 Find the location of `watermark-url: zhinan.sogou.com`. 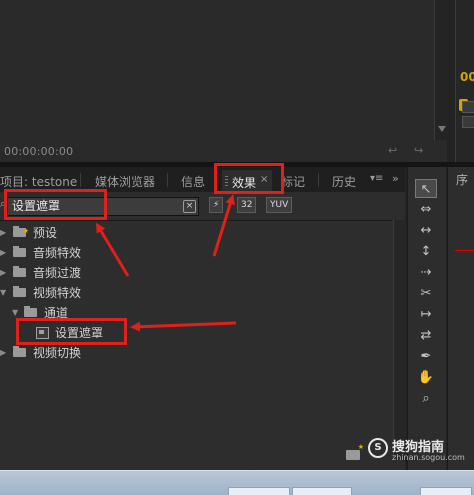

watermark-url: zhinan.sogou.com is located at coordinates (428, 457).